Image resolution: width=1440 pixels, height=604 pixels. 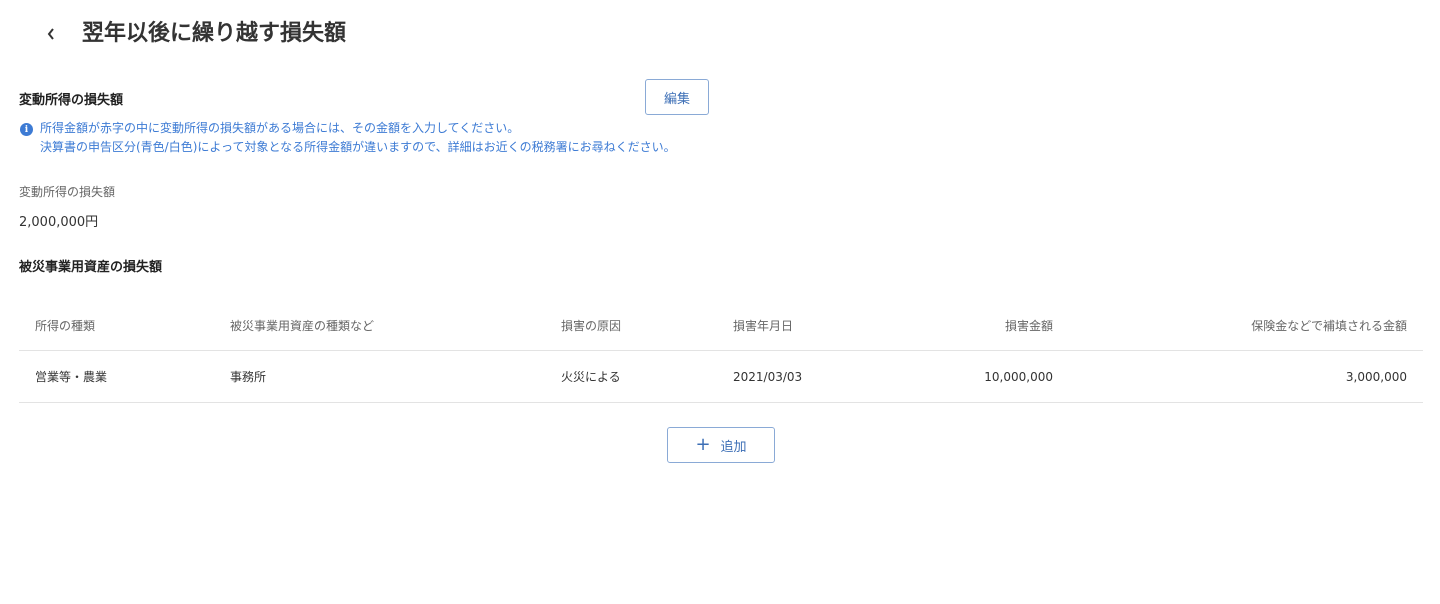 What do you see at coordinates (280, 128) in the screenshot?
I see `info-line: 所得金額が赤字の中に変動所得の損失額がある場合には、その金額を入力してください。` at bounding box center [280, 128].